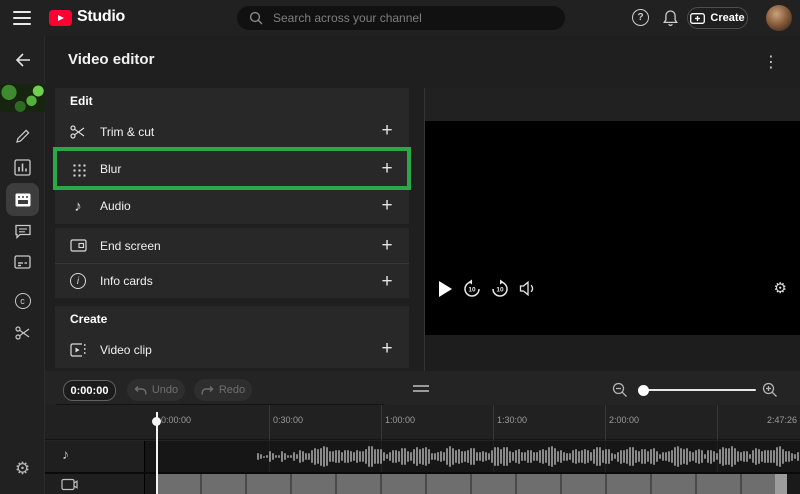 The width and height of the screenshot is (800, 494). Describe the element at coordinates (400, 420) in the screenshot. I see `ruler-tick-label: 1:00:00` at that location.